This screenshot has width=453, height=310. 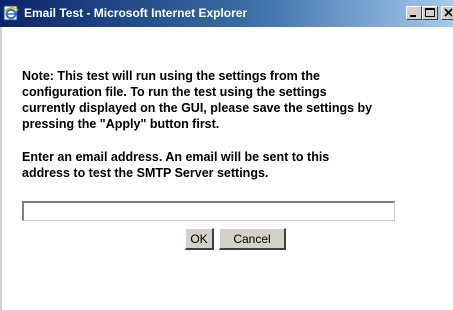 What do you see at coordinates (121, 124) in the screenshot?
I see `note-line: pressing the "Apply" button first.` at bounding box center [121, 124].